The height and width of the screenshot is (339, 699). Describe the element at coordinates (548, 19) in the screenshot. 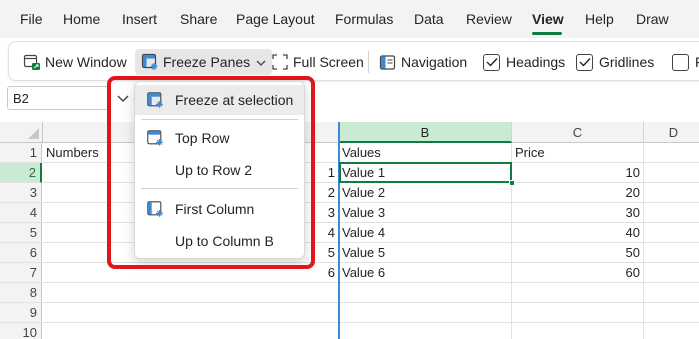

I see `tab-view: View` at that location.